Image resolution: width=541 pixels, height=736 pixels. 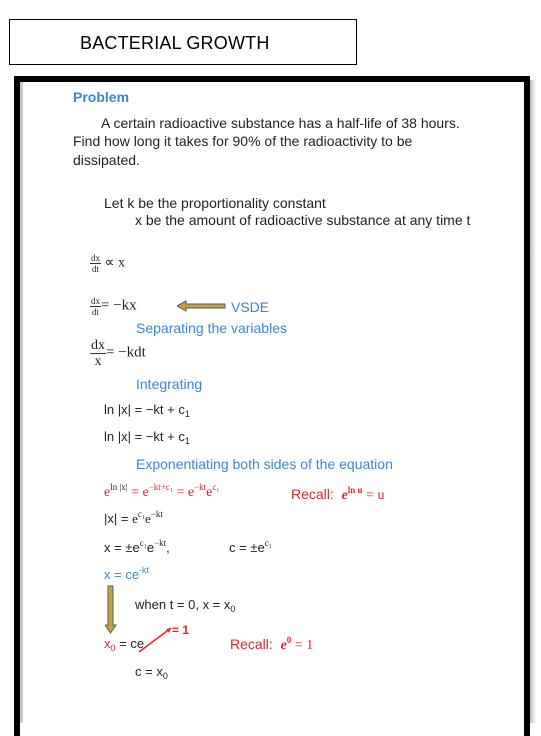 I want to click on cancel-value: = 1, so click(x=181, y=630).